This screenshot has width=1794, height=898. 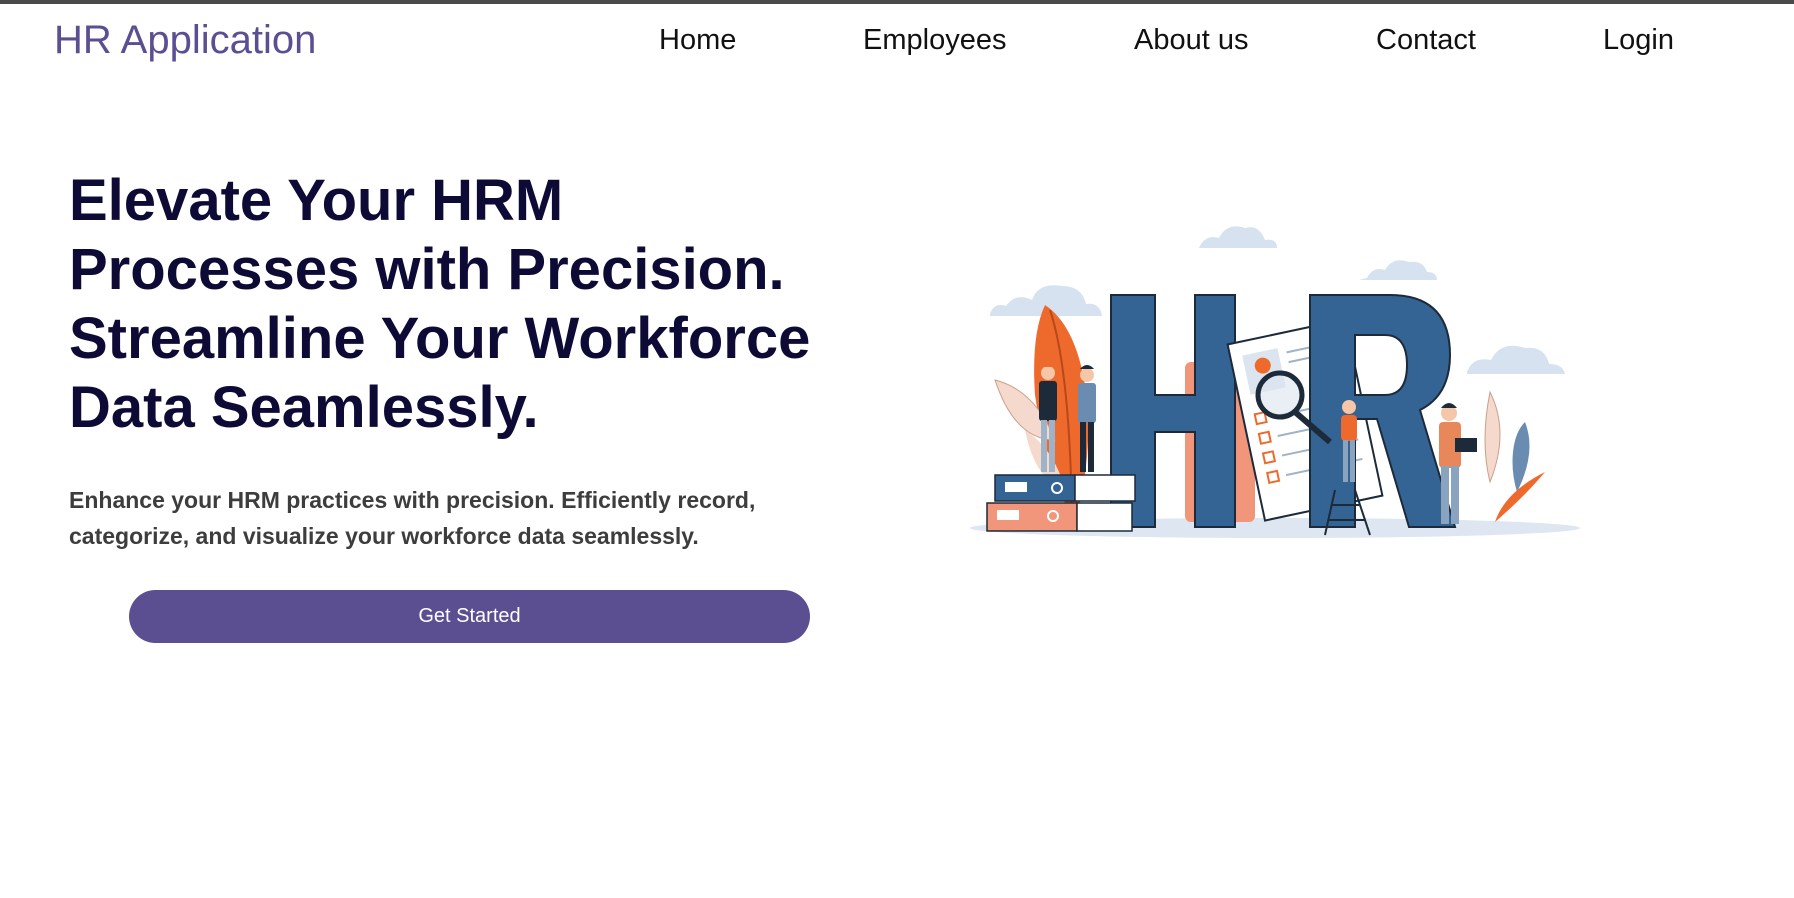 What do you see at coordinates (469, 616) in the screenshot?
I see `get-started-button: Get Started` at bounding box center [469, 616].